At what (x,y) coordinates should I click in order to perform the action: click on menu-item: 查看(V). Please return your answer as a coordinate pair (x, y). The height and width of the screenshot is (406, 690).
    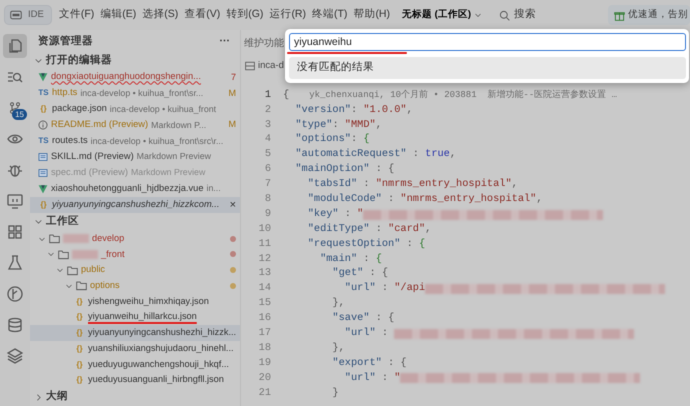
    Looking at the image, I should click on (202, 15).